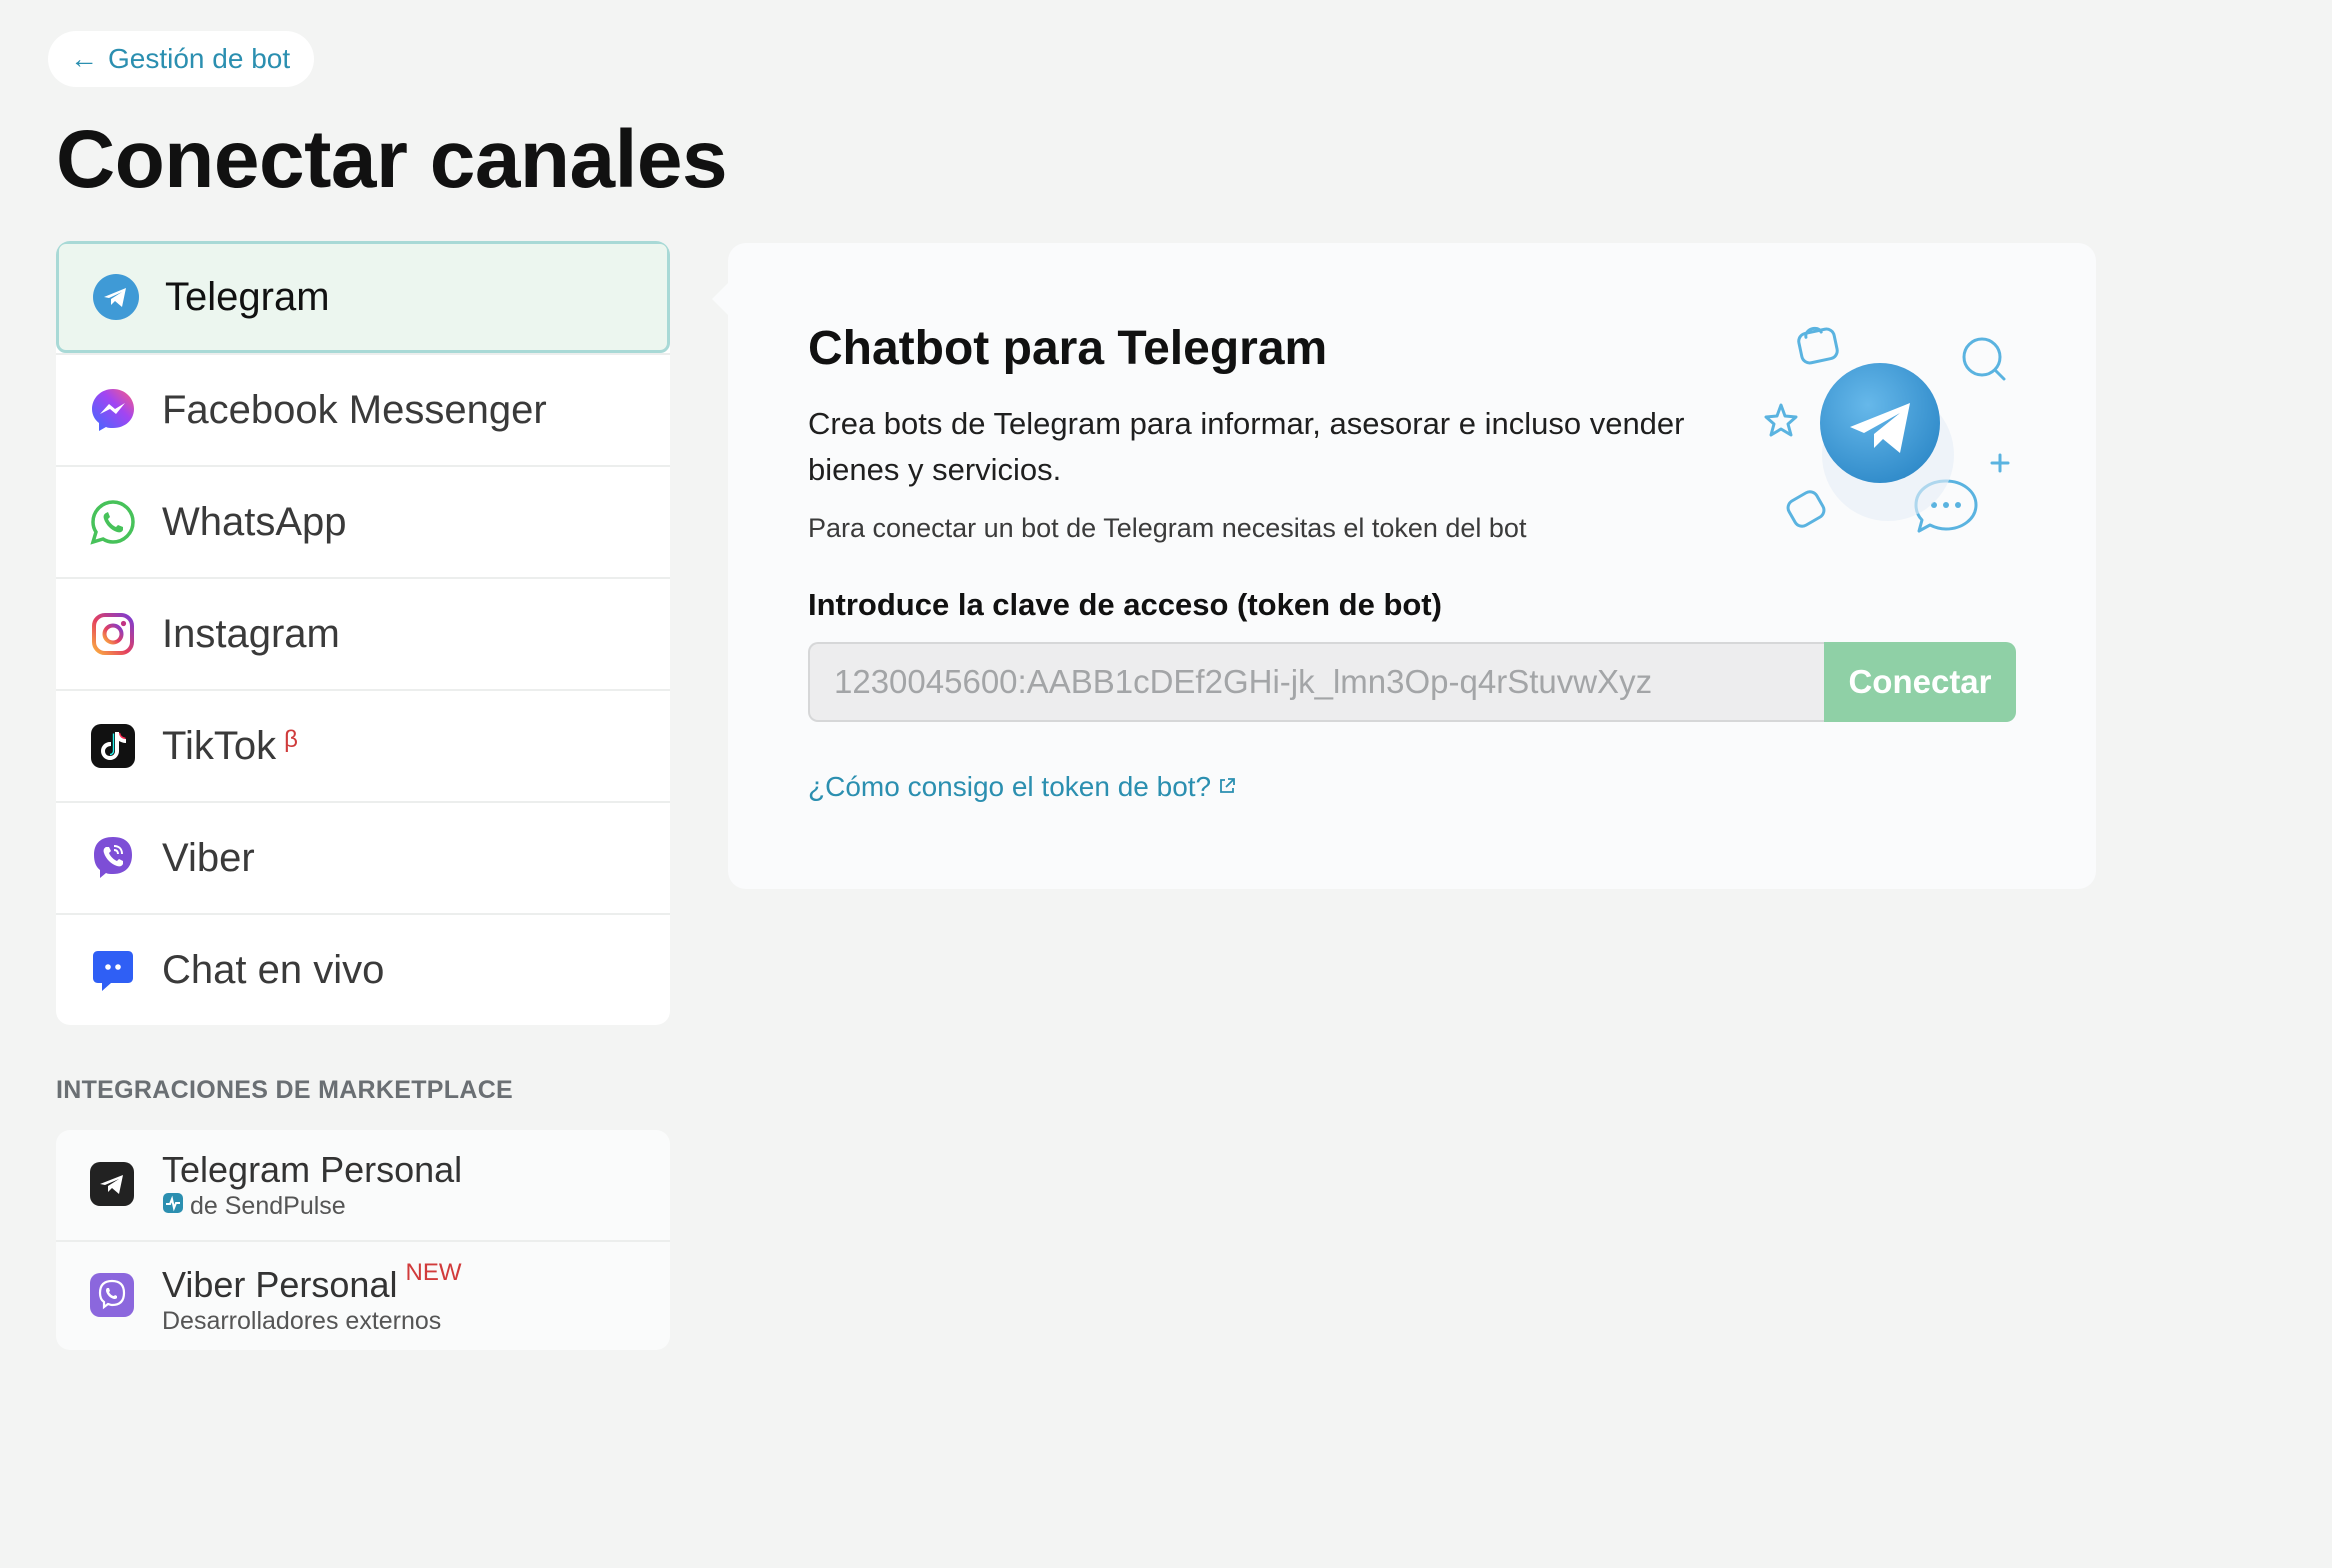 This screenshot has width=2332, height=1568. Describe the element at coordinates (1318, 682) in the screenshot. I see `token-input` at that location.